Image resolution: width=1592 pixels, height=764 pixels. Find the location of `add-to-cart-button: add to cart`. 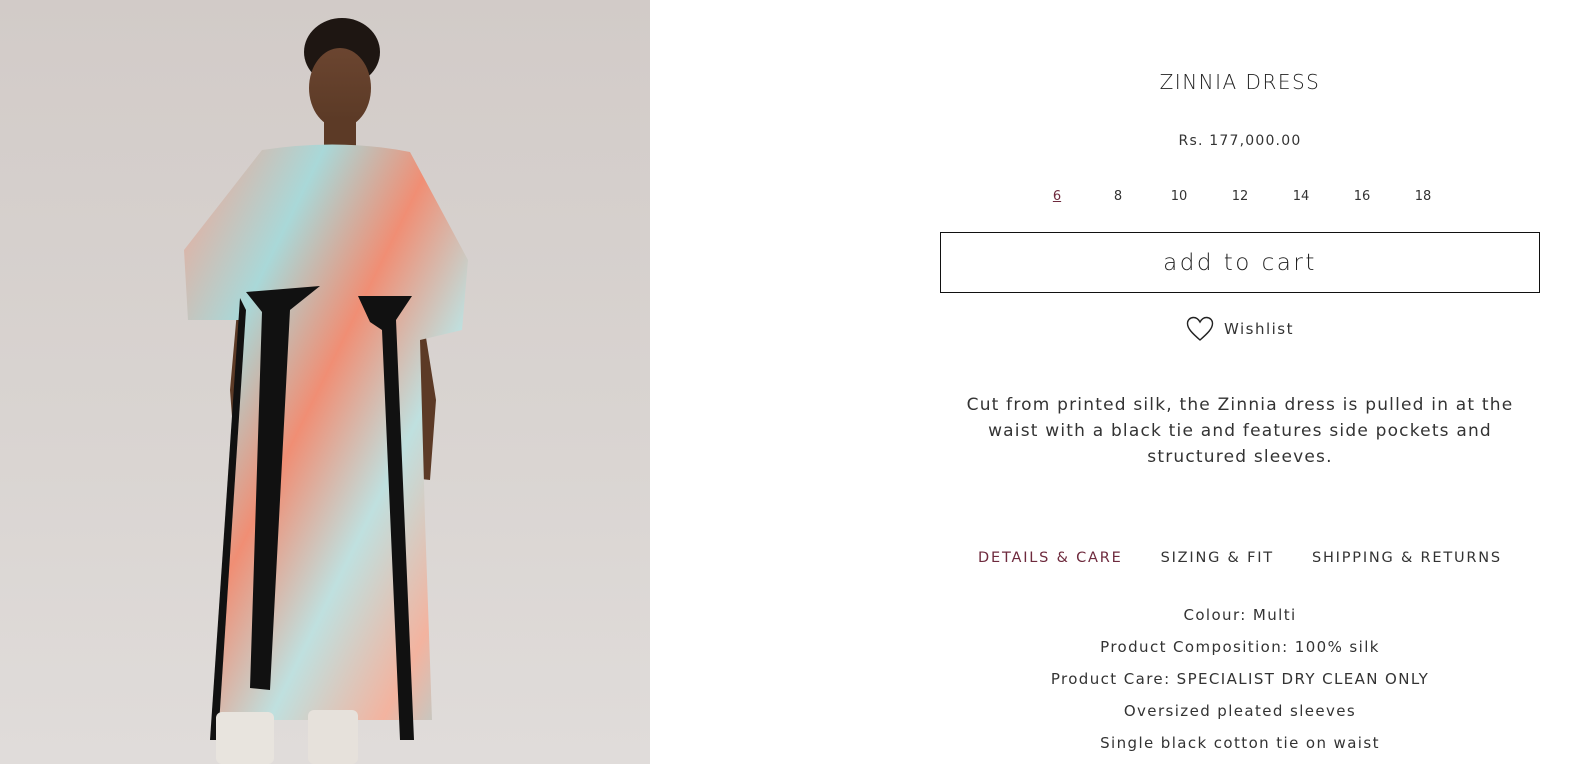

add-to-cart-button: add to cart is located at coordinates (1240, 262).